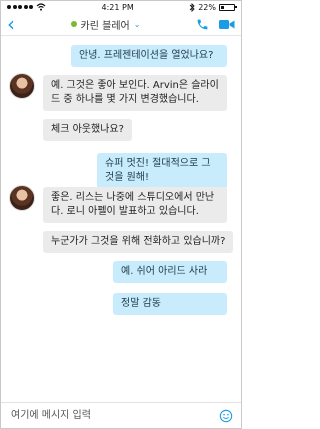 The height and width of the screenshot is (429, 320). I want to click on bluetooth-icon, so click(192, 7).